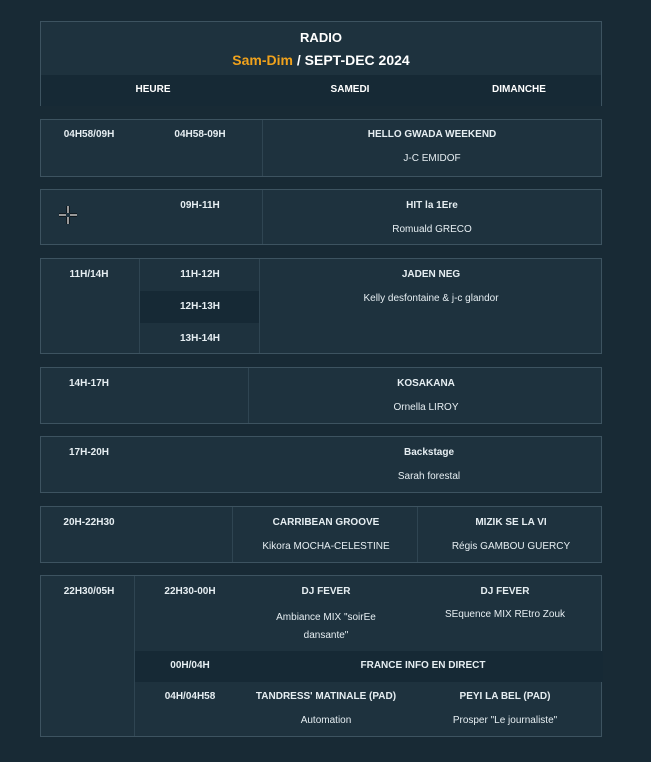 The image size is (651, 762). Describe the element at coordinates (326, 626) in the screenshot. I see `saturday-show-host: Ambiance MIX "soirEe dansante"` at that location.